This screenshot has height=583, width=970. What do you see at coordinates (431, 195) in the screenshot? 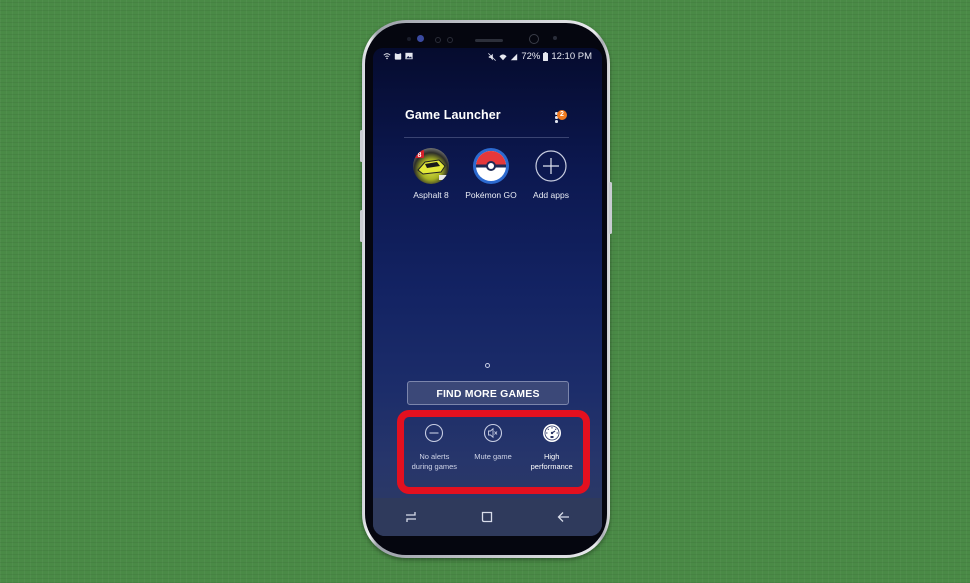
I see `app-label: Asphalt 8` at bounding box center [431, 195].